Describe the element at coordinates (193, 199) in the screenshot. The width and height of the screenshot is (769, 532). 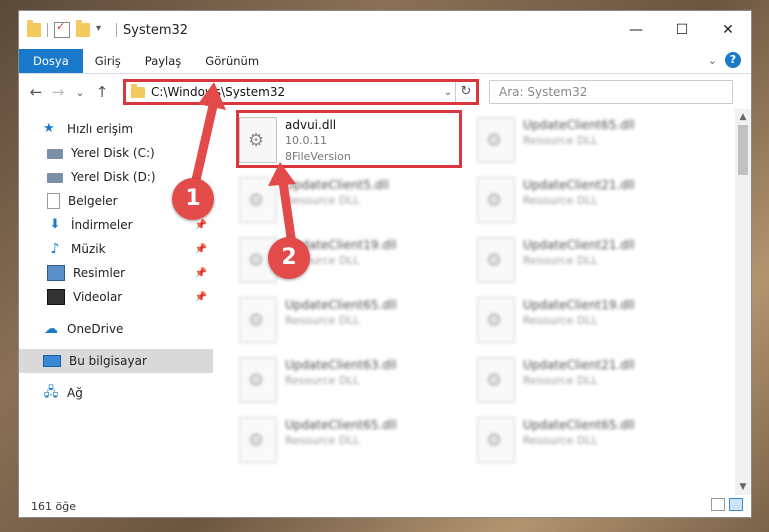
I see `annotation-callout-1: 1` at that location.